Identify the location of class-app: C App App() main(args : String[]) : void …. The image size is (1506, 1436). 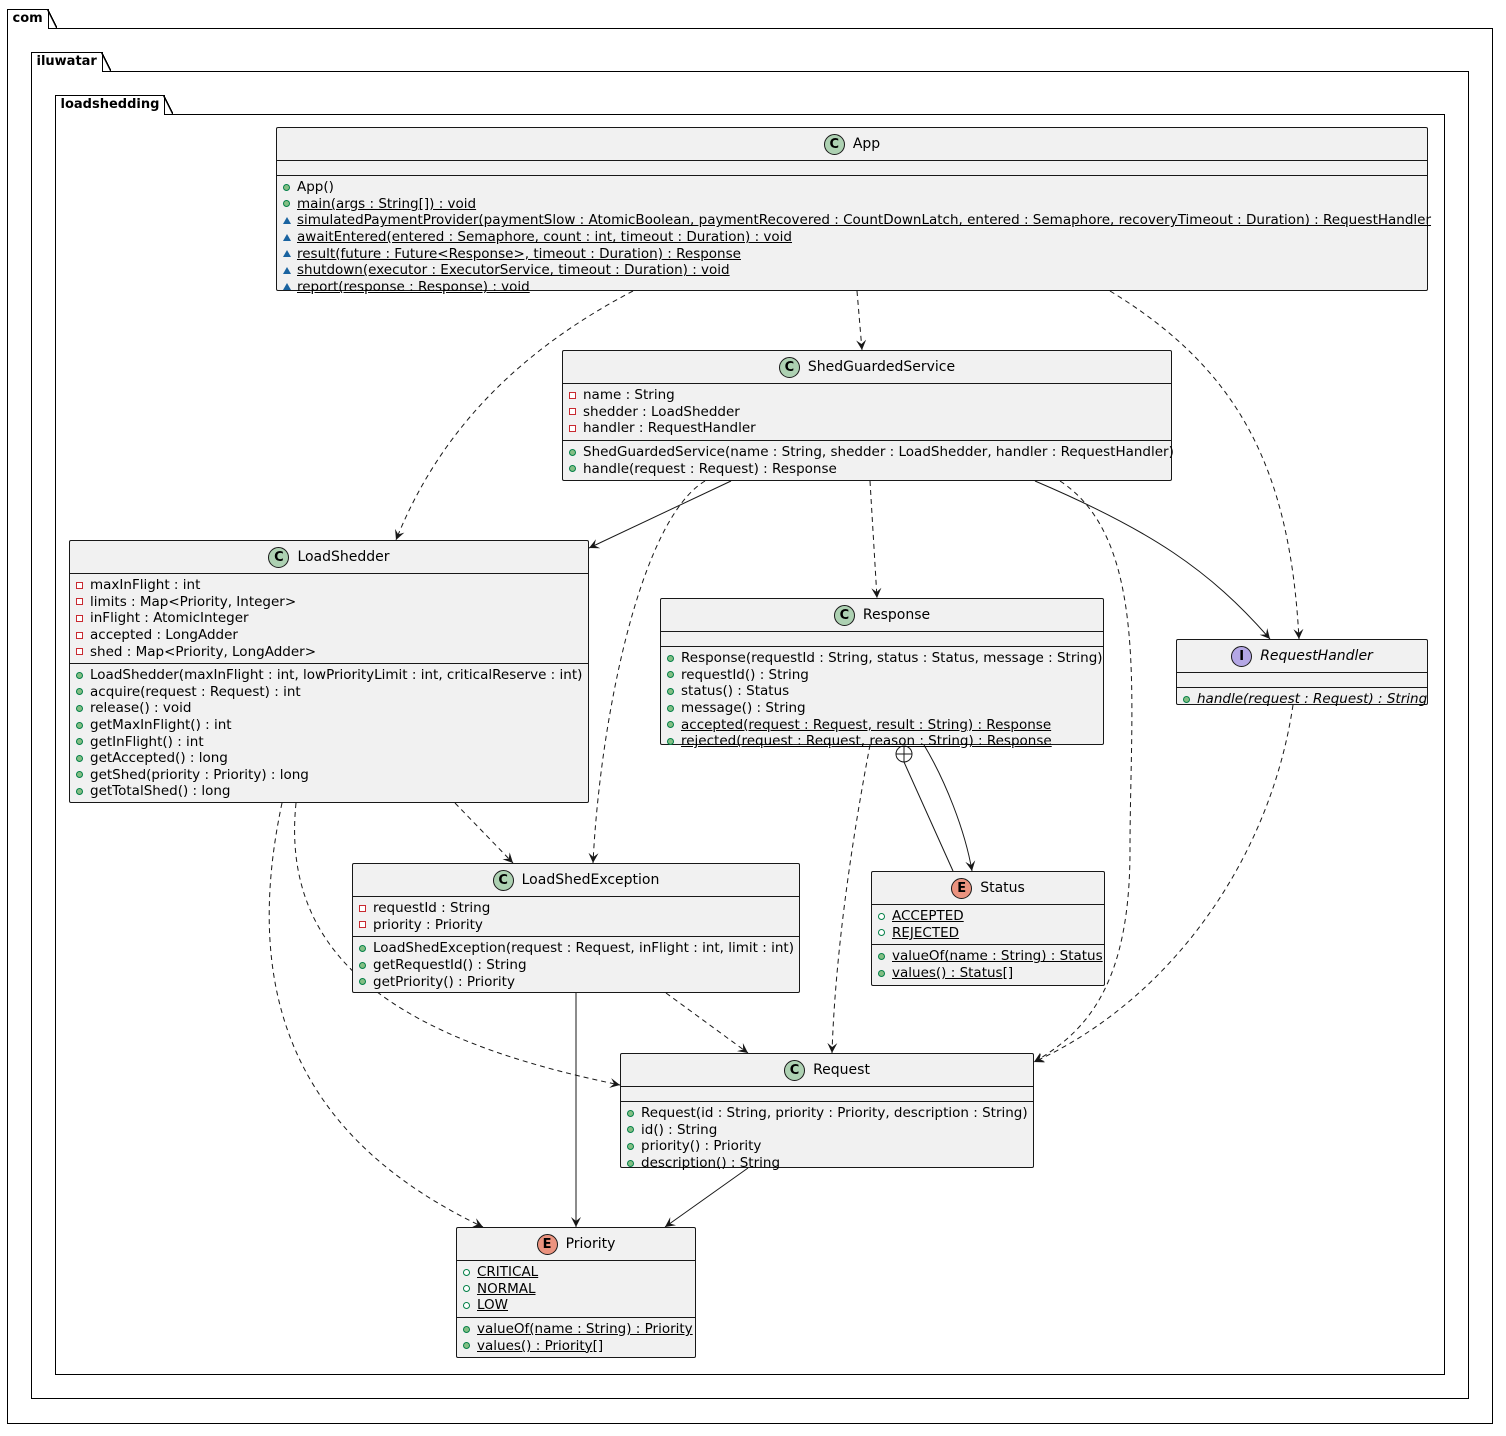
(853, 211).